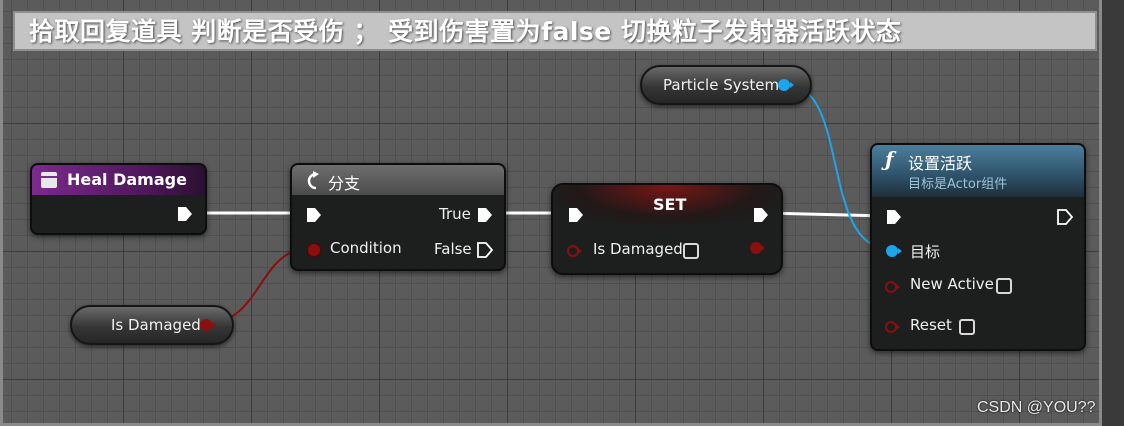  I want to click on true-label: True, so click(455, 214).